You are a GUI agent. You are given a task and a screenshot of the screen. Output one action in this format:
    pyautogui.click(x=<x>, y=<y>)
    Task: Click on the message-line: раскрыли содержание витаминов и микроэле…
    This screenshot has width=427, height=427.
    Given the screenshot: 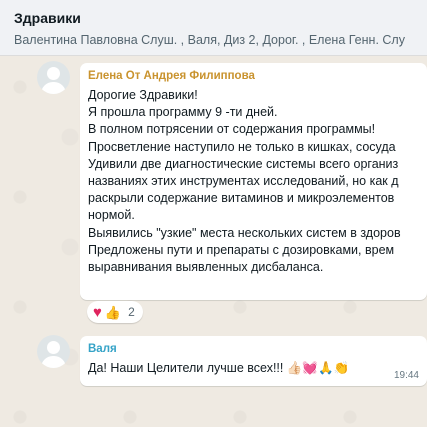 What is the action you would take?
    pyautogui.click(x=241, y=198)
    